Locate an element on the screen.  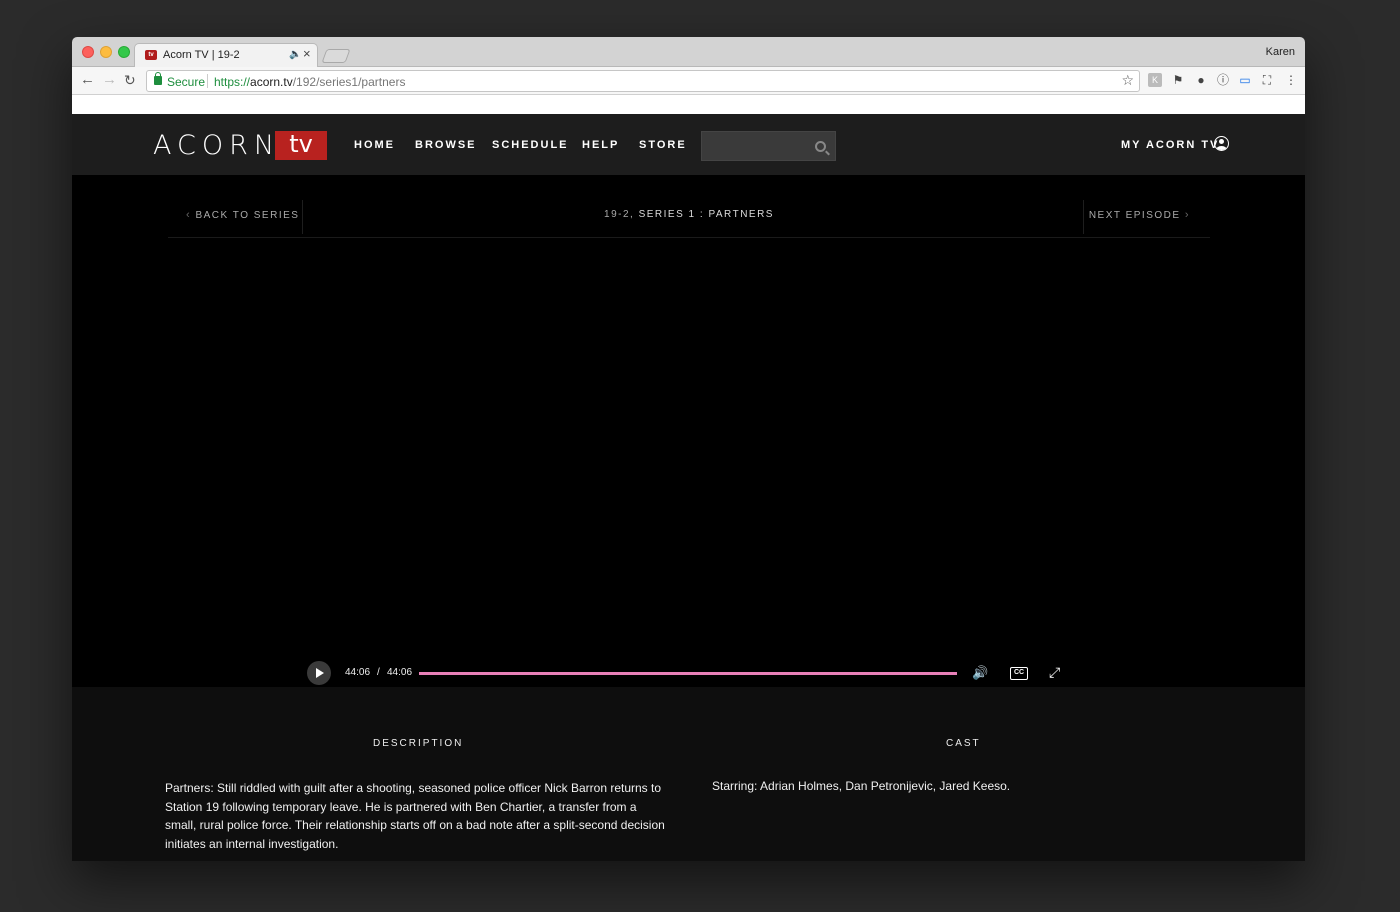
user-account-icon is located at coordinates (1221, 143).